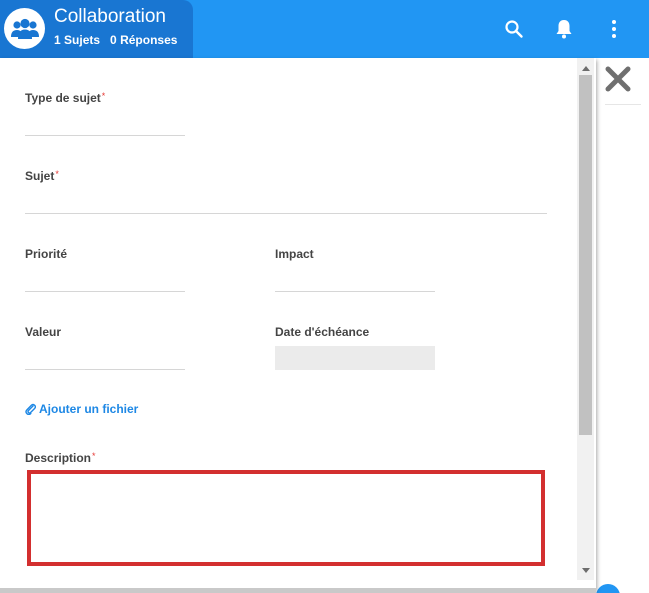 This screenshot has width=649, height=593. Describe the element at coordinates (96, 29) in the screenshot. I see `app-title-block: Collaboration 1 Sujets 0 Réponses` at that location.